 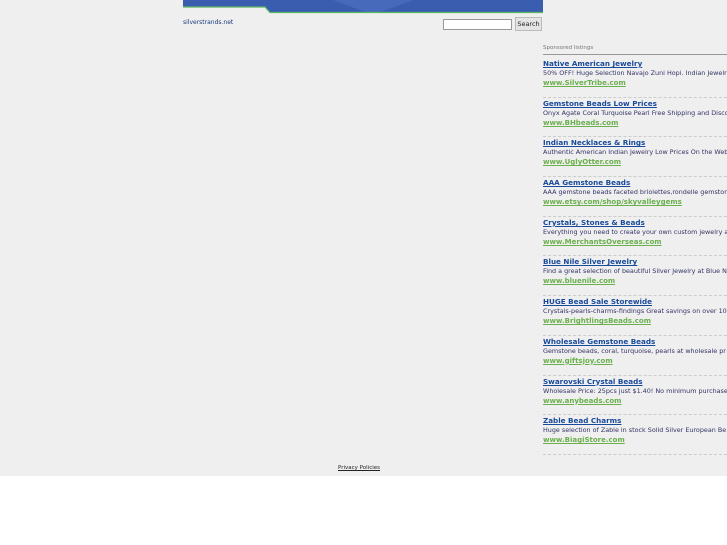 What do you see at coordinates (635, 401) in the screenshot?
I see `listing-url: www.anybeads.com` at bounding box center [635, 401].